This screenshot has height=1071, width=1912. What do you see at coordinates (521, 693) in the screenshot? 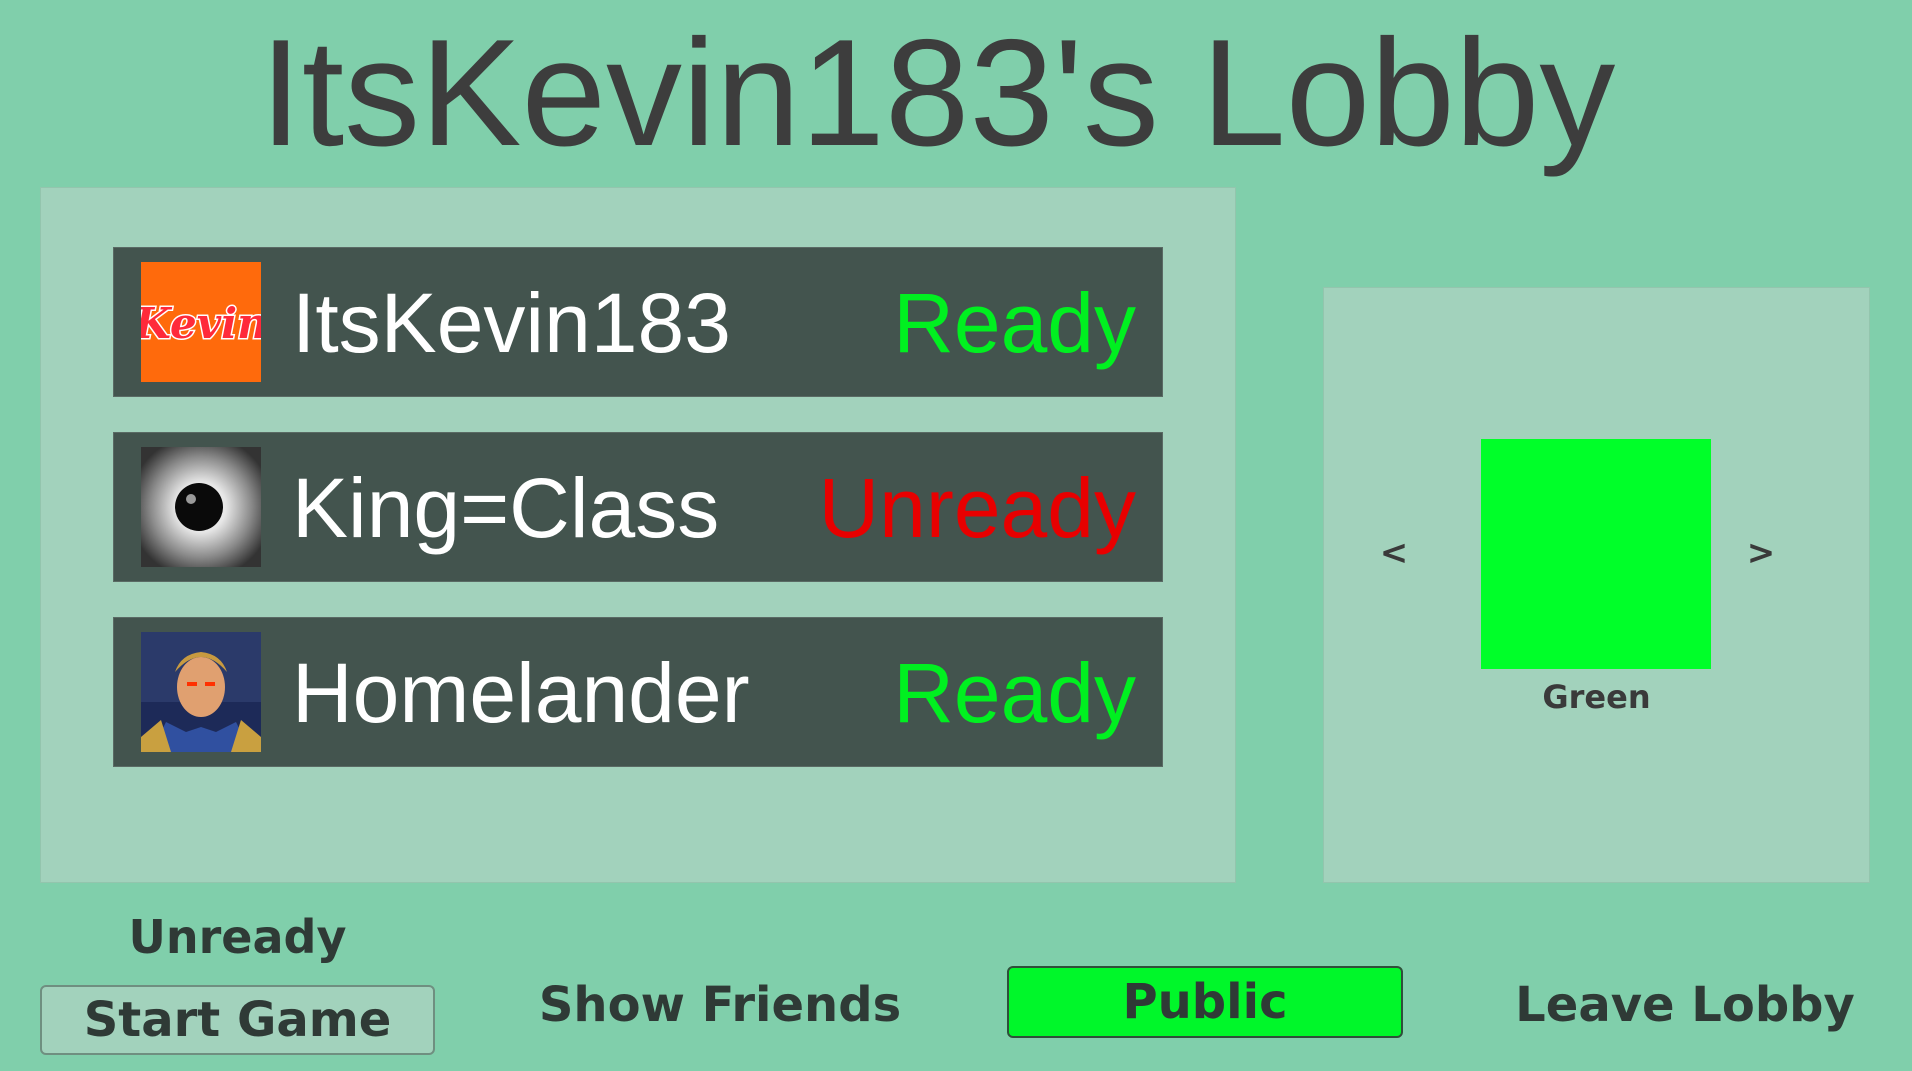
I see `player-name: Homelander` at bounding box center [521, 693].